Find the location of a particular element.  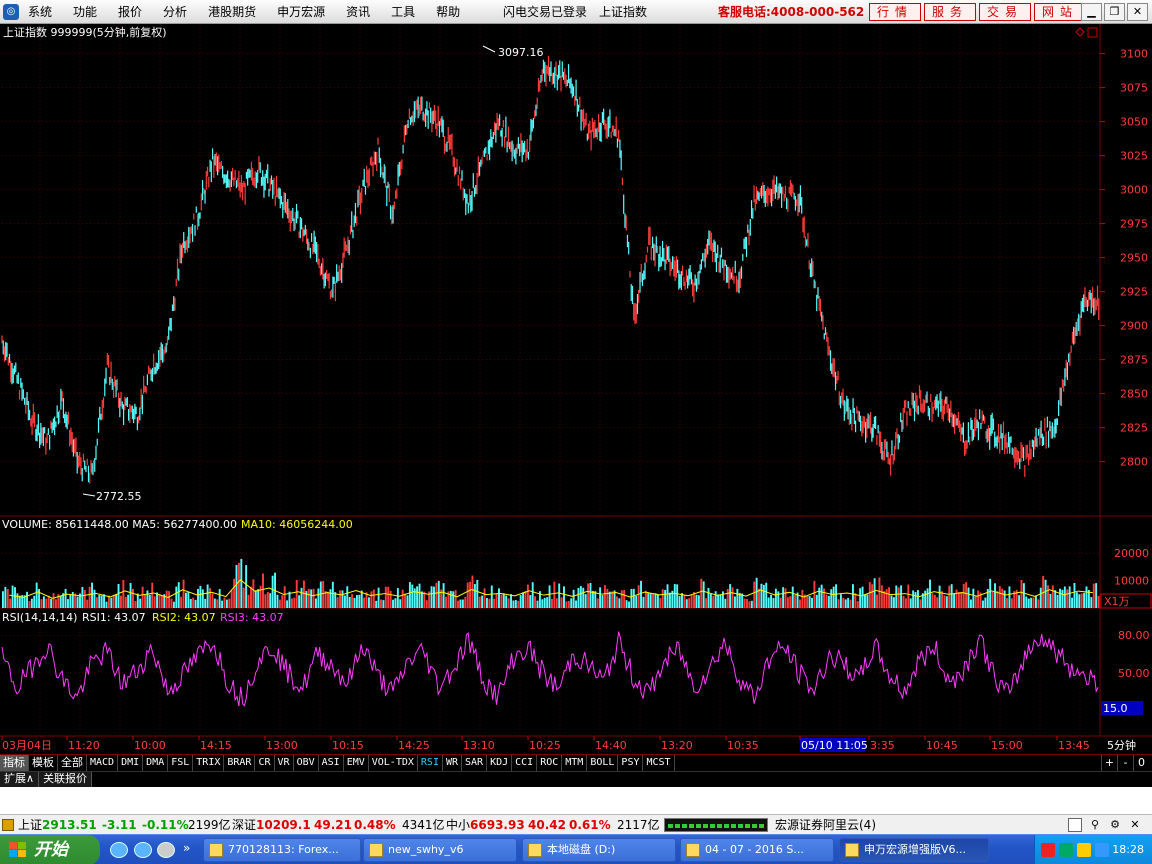

empty-panel is located at coordinates (576, 800).